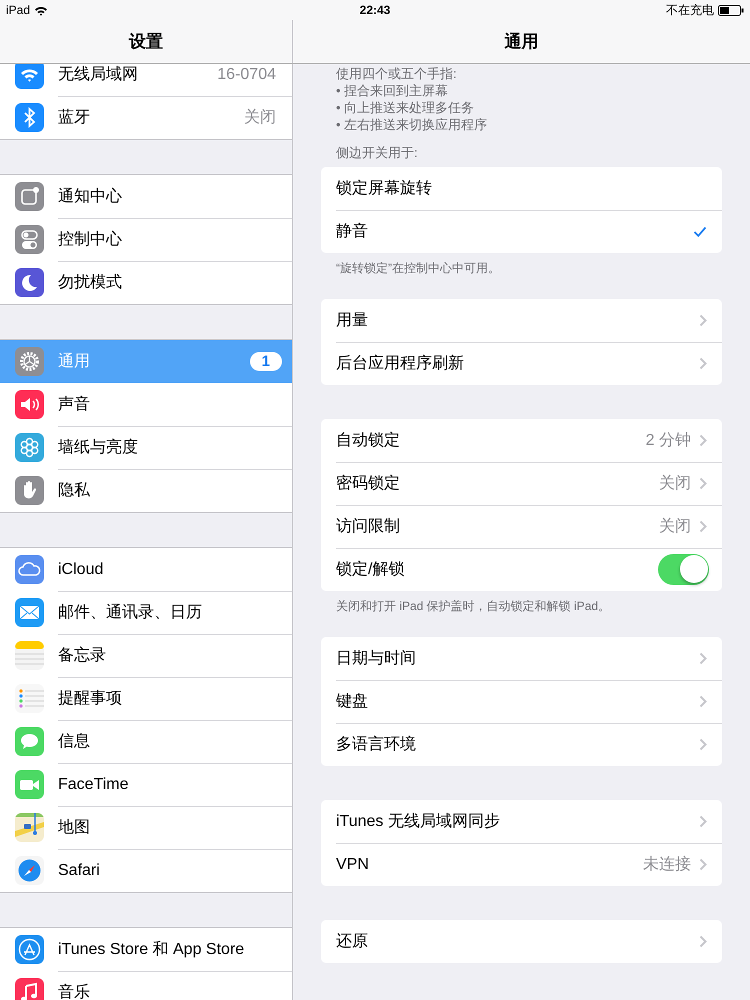 The image size is (750, 1000). What do you see at coordinates (521, 821) in the screenshot?
I see `settings-row: iTunes 无线局域网同步` at bounding box center [521, 821].